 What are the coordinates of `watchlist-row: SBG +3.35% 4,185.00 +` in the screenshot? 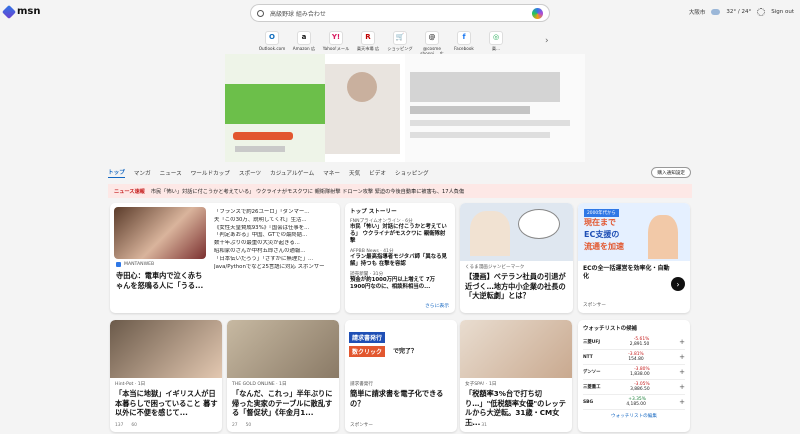 It's located at (634, 402).